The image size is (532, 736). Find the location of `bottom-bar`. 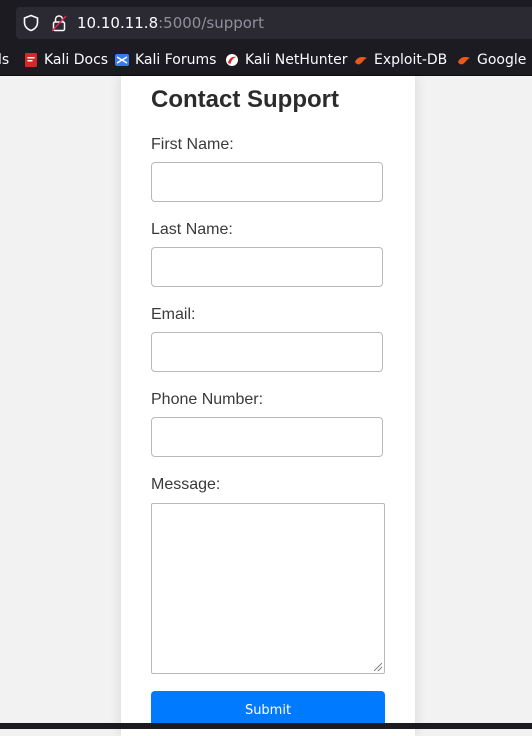

bottom-bar is located at coordinates (266, 726).